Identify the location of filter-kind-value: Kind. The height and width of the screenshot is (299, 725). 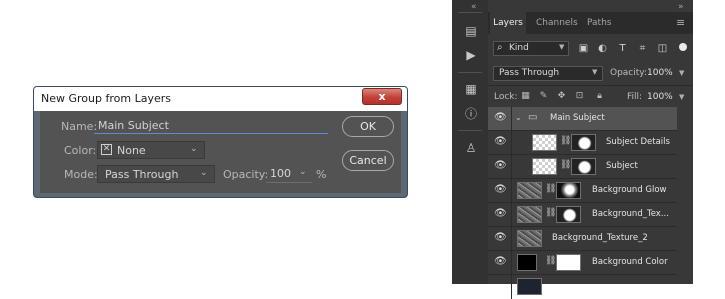
(519, 48).